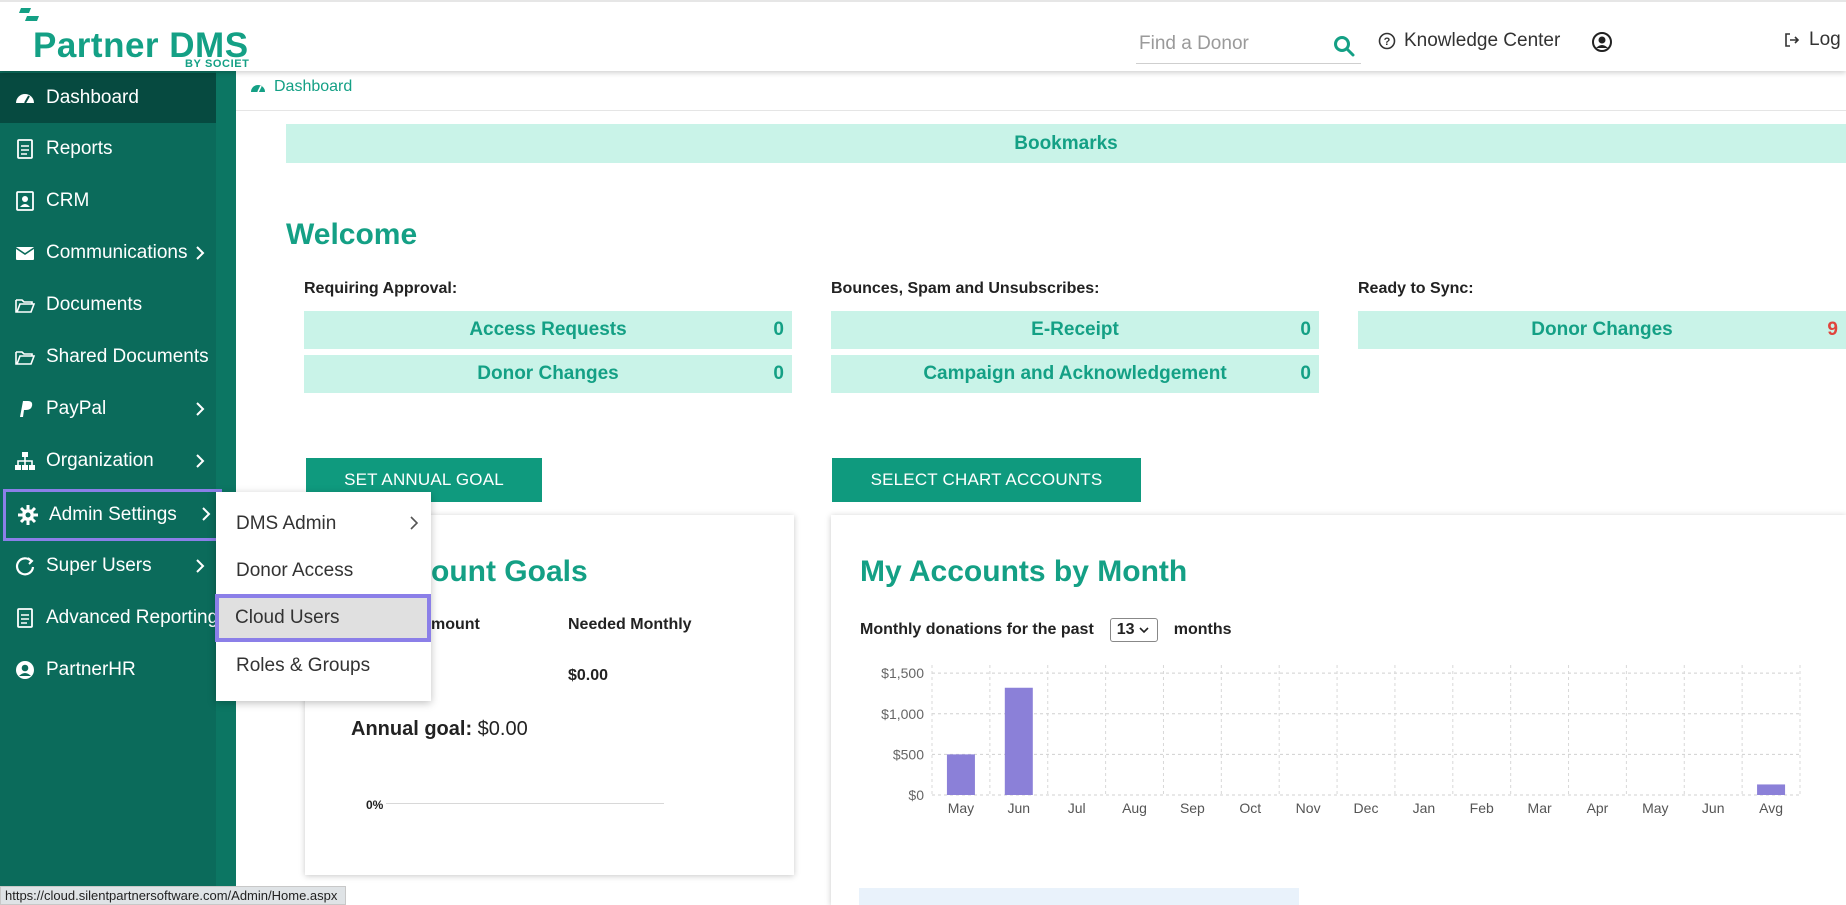  Describe the element at coordinates (1832, 329) in the screenshot. I see `stat-count: 9` at that location.